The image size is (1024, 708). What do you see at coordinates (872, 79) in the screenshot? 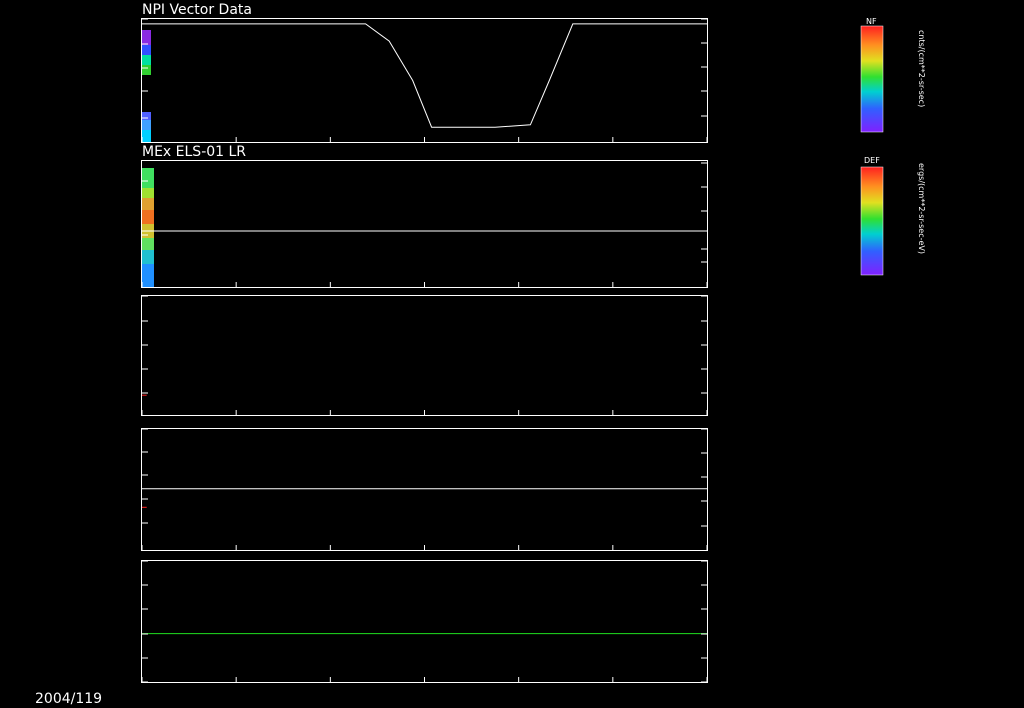
I see `colorbar-nf-gradient` at bounding box center [872, 79].